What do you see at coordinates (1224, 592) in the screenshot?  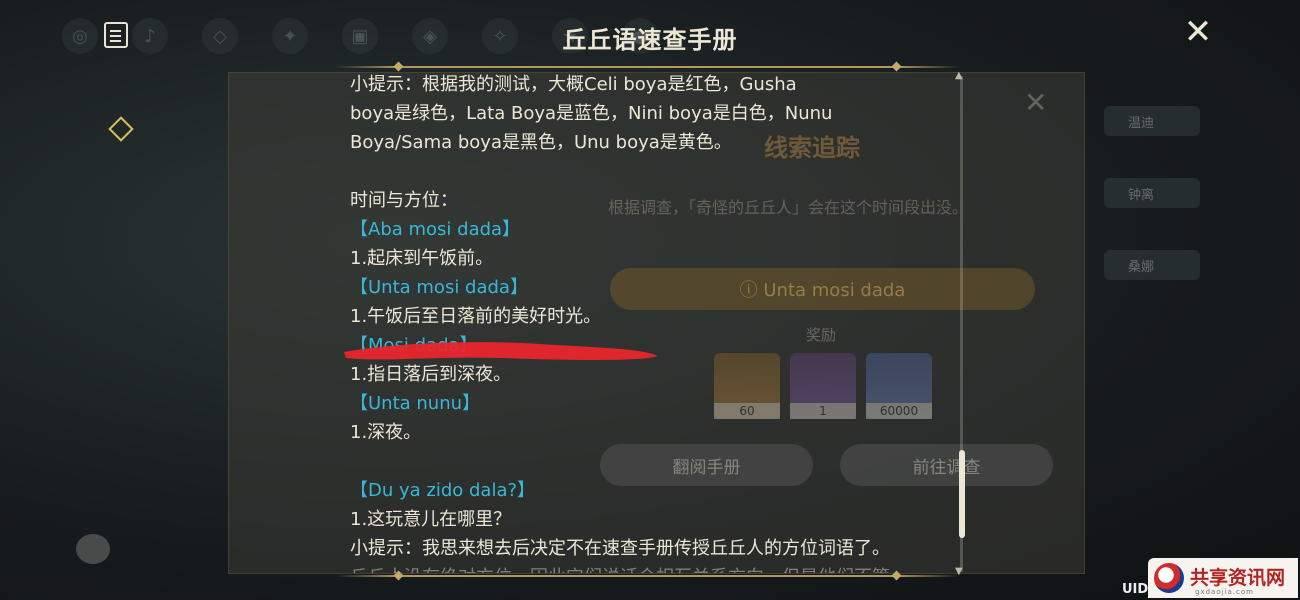 I see `watermark-subtext: gxdaojia.com` at bounding box center [1224, 592].